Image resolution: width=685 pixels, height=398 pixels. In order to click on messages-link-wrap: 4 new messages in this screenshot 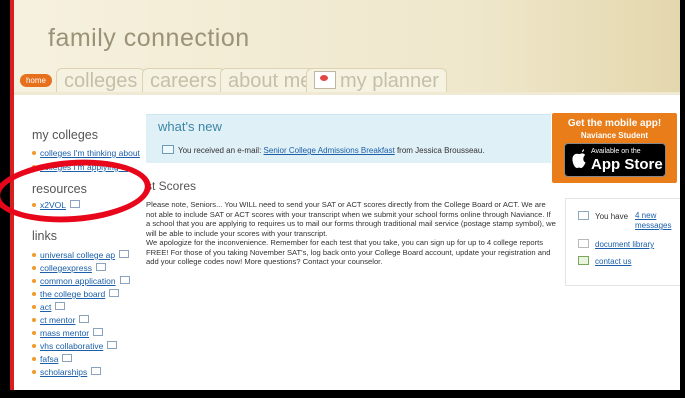, I will do `click(657, 221)`.